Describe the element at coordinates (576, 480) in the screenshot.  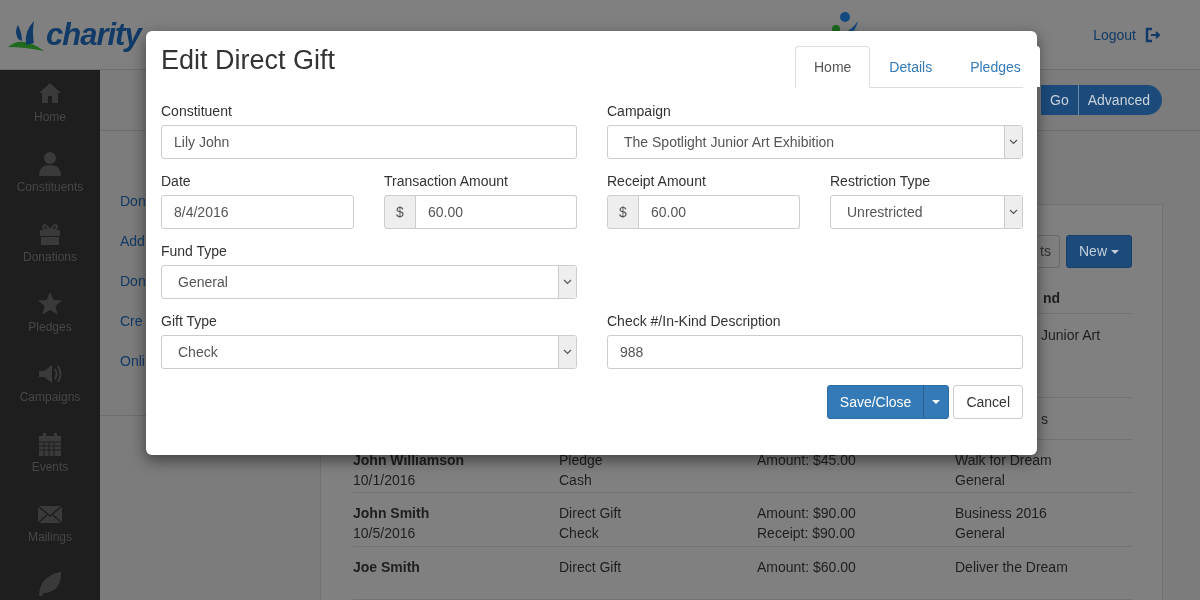
I see `payment-method: Cash` at that location.